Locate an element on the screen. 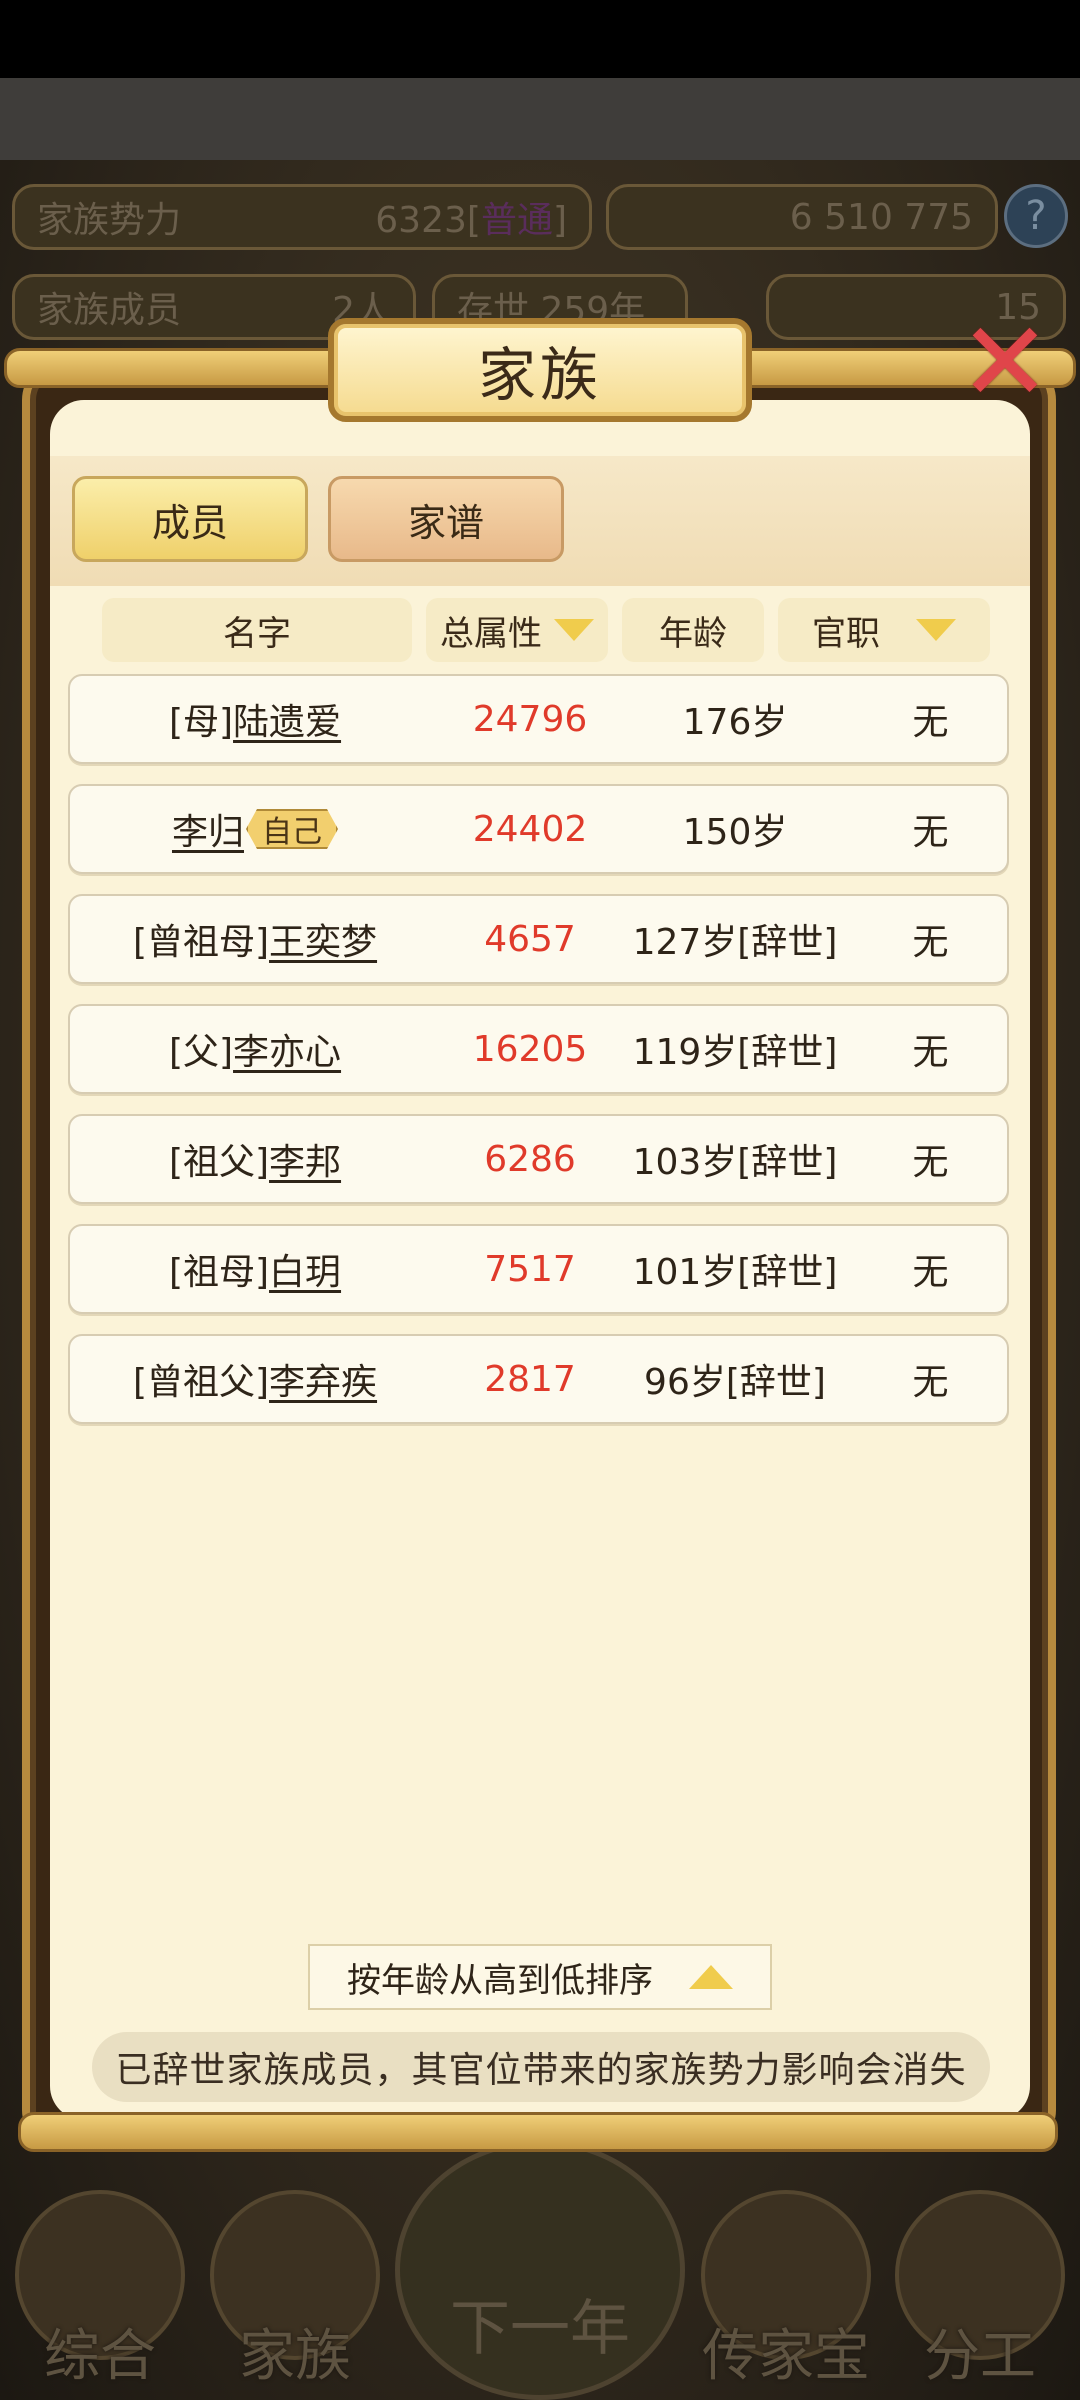 The image size is (1080, 2400). sort-up-icon is located at coordinates (711, 1977).